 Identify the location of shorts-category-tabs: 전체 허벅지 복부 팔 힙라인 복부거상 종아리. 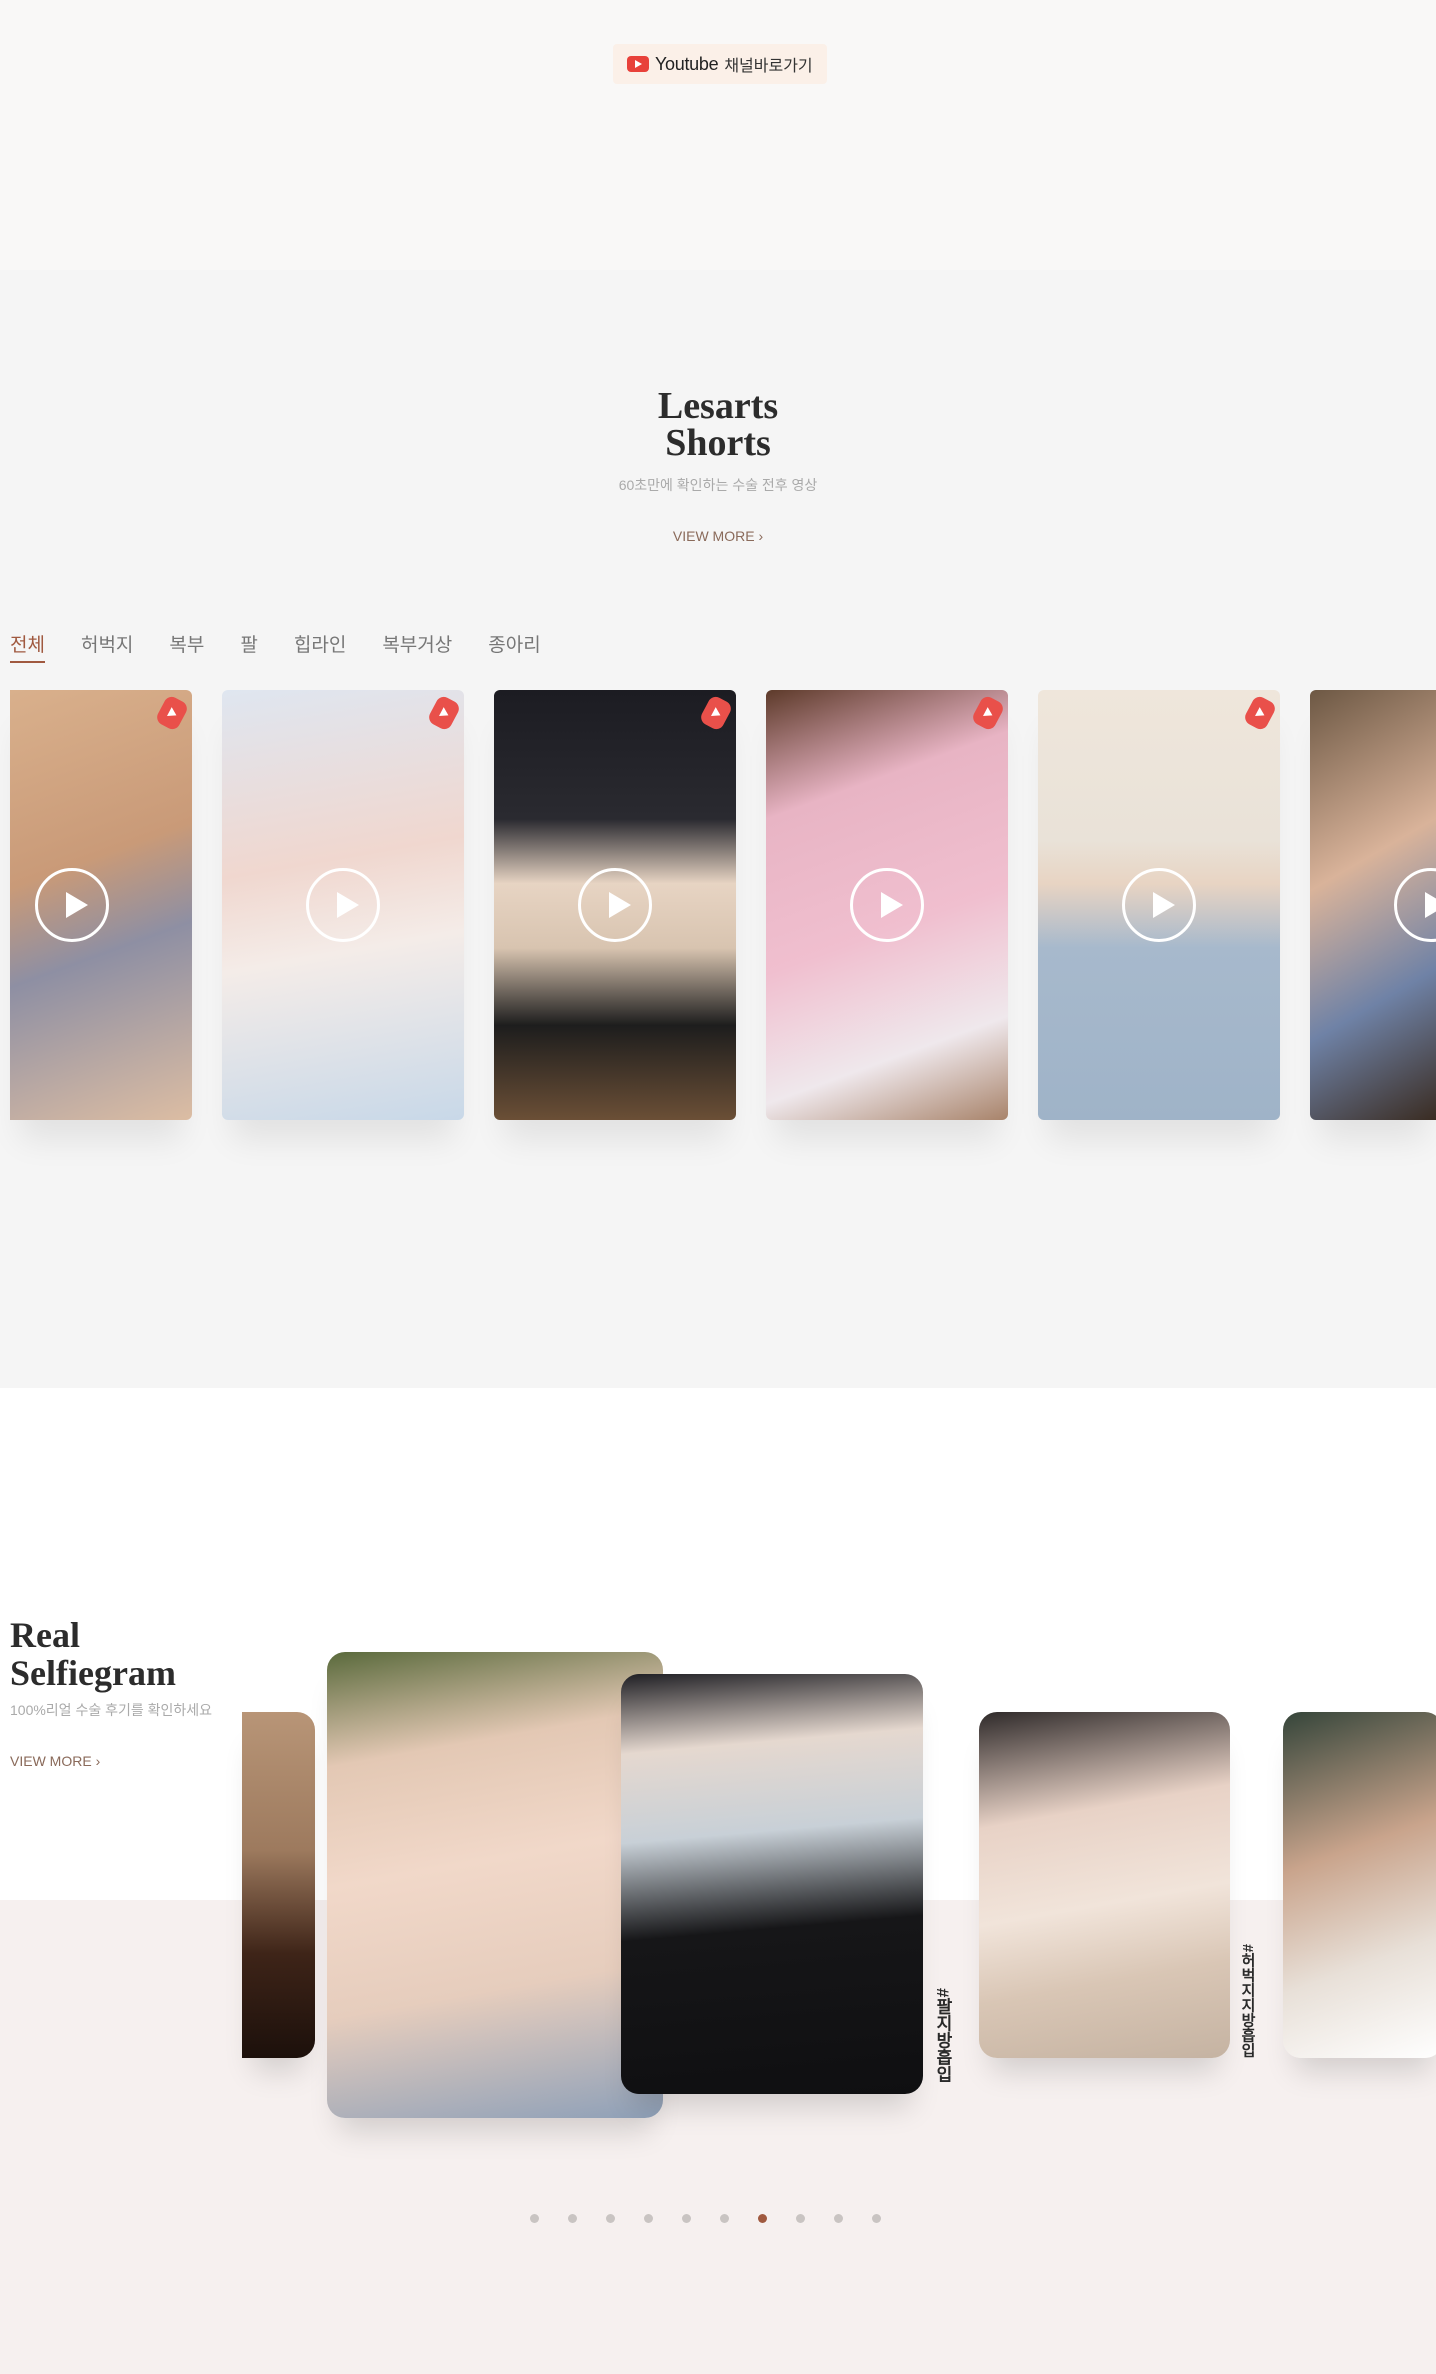
(293, 646).